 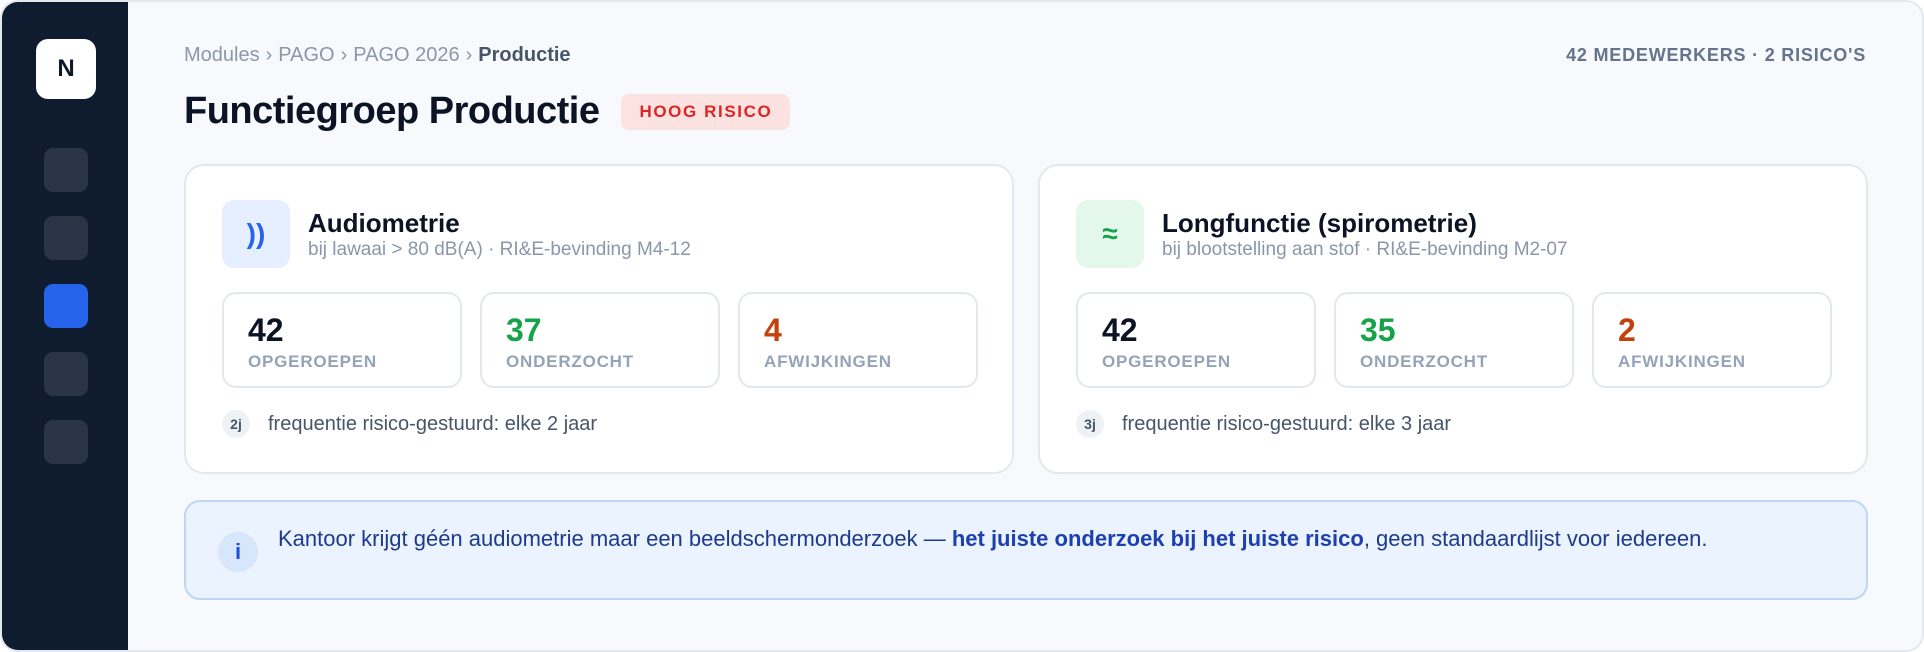 What do you see at coordinates (66, 306) in the screenshot?
I see `sidebar-item-3-active` at bounding box center [66, 306].